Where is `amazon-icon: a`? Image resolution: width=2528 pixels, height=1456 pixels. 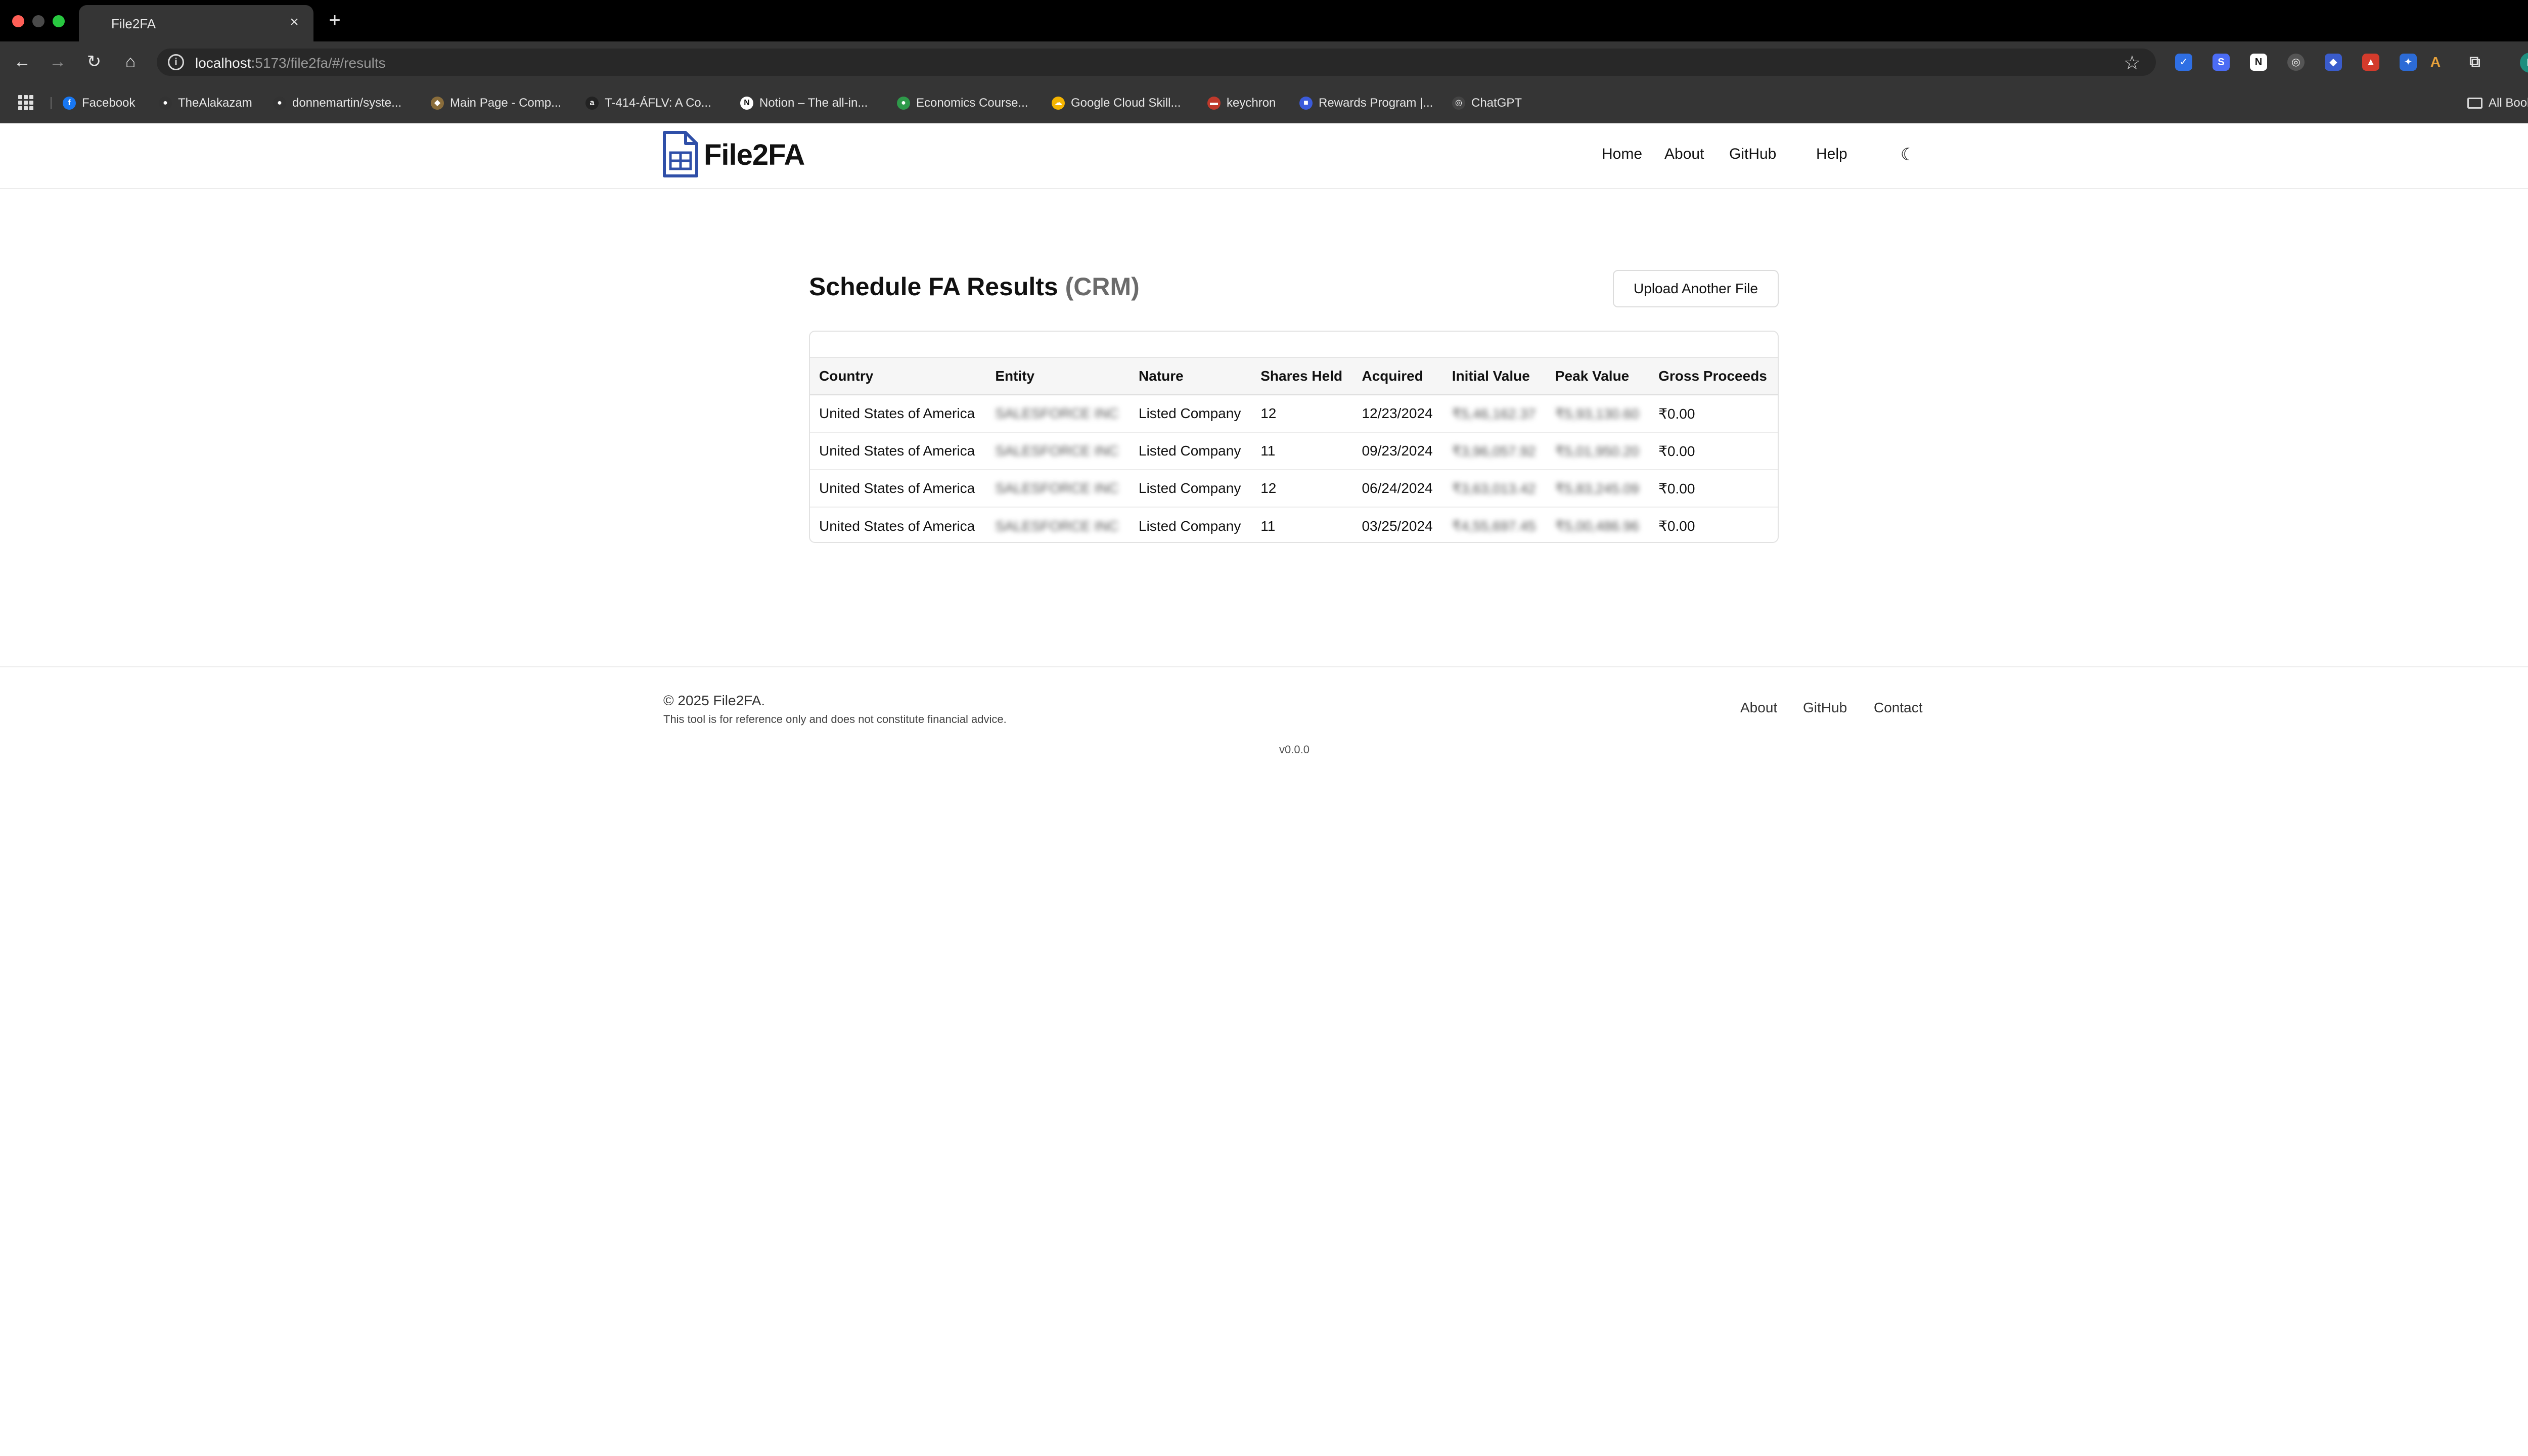 amazon-icon: a is located at coordinates (592, 103).